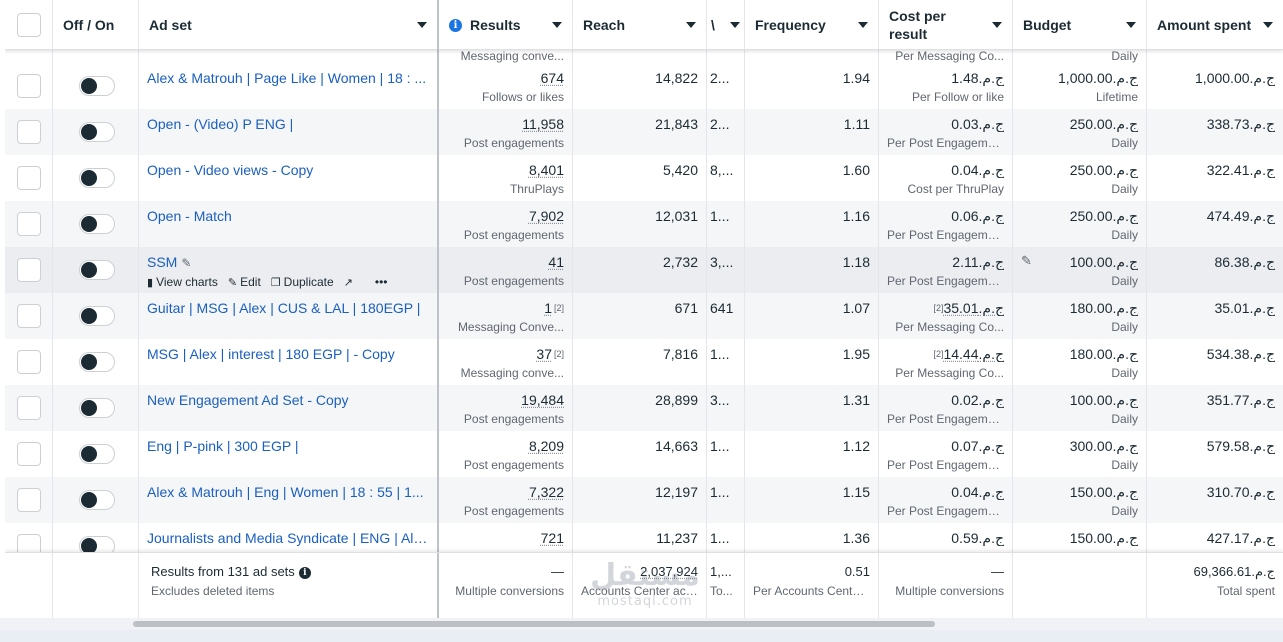 Image resolution: width=1283 pixels, height=642 pixels. I want to click on ad-set-name-link: Open - Match, so click(288, 216).